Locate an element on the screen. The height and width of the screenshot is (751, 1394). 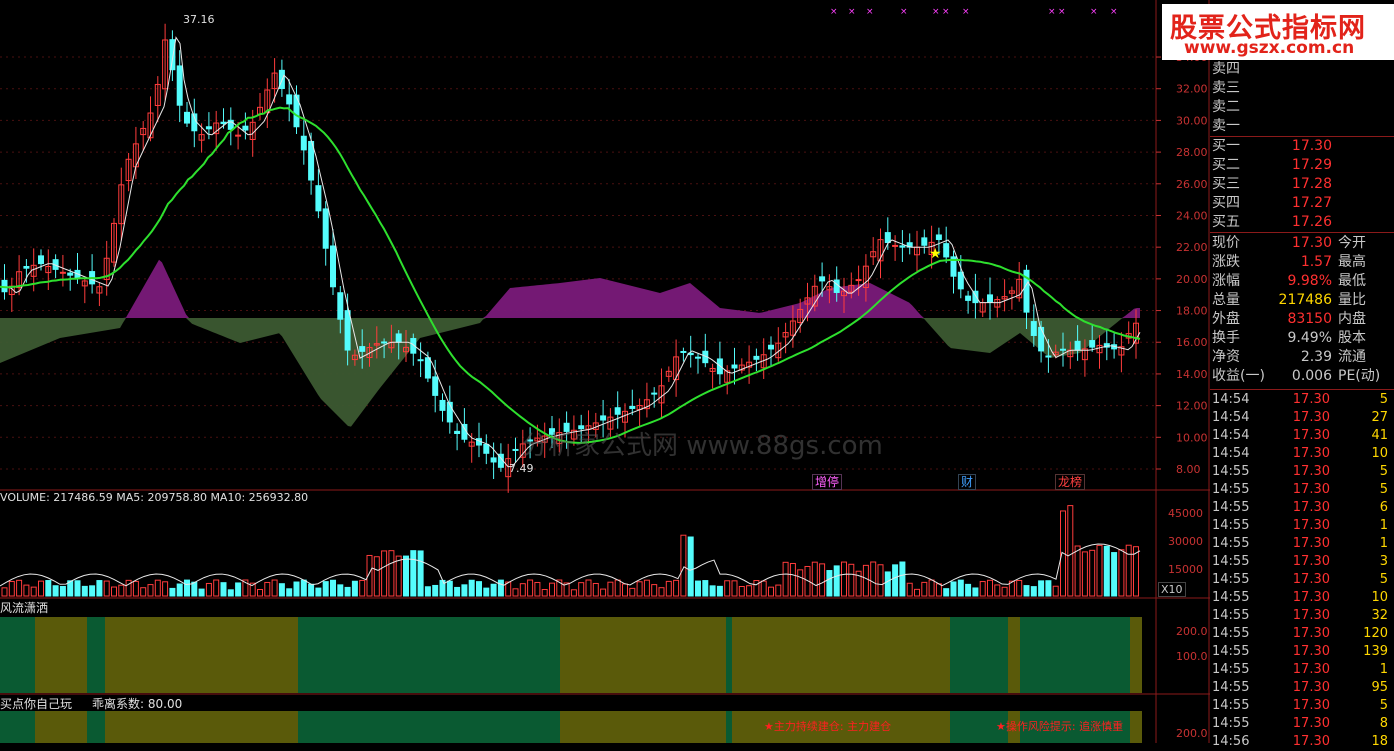
volume-ma-line is located at coordinates (570, 565).